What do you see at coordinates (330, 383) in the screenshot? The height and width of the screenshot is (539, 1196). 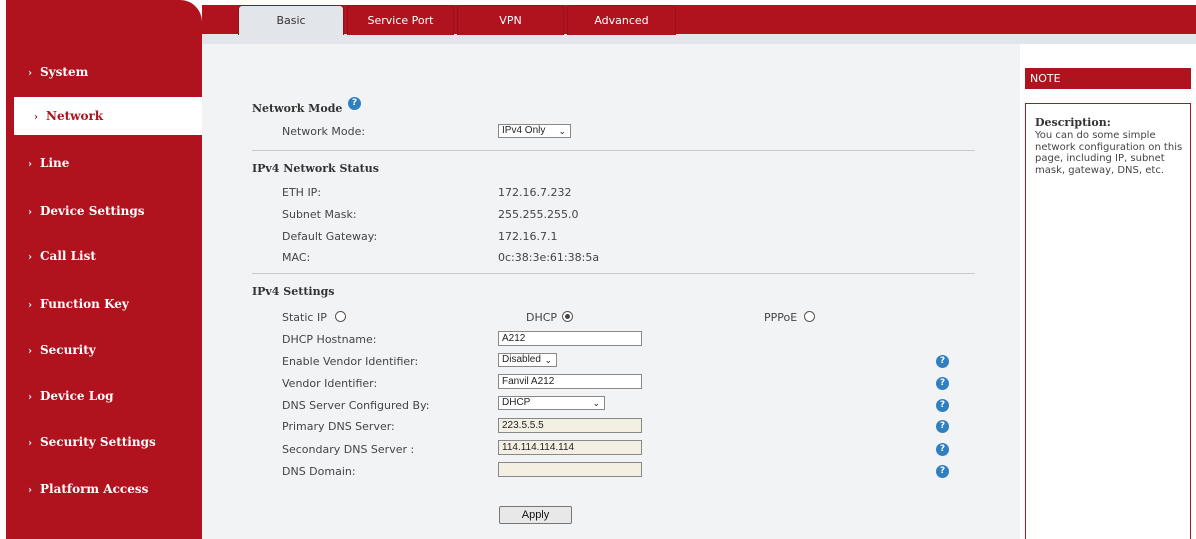 I see `vendor-identifier-label: Vendor Identifier:` at bounding box center [330, 383].